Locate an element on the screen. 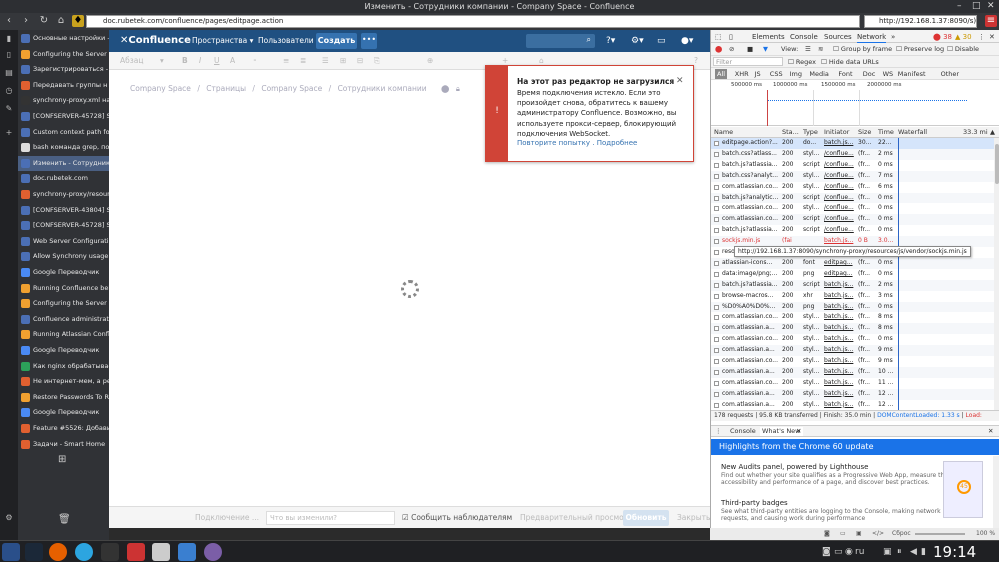 The height and width of the screenshot is (562, 999). device-icon: ▯ is located at coordinates (731, 37).